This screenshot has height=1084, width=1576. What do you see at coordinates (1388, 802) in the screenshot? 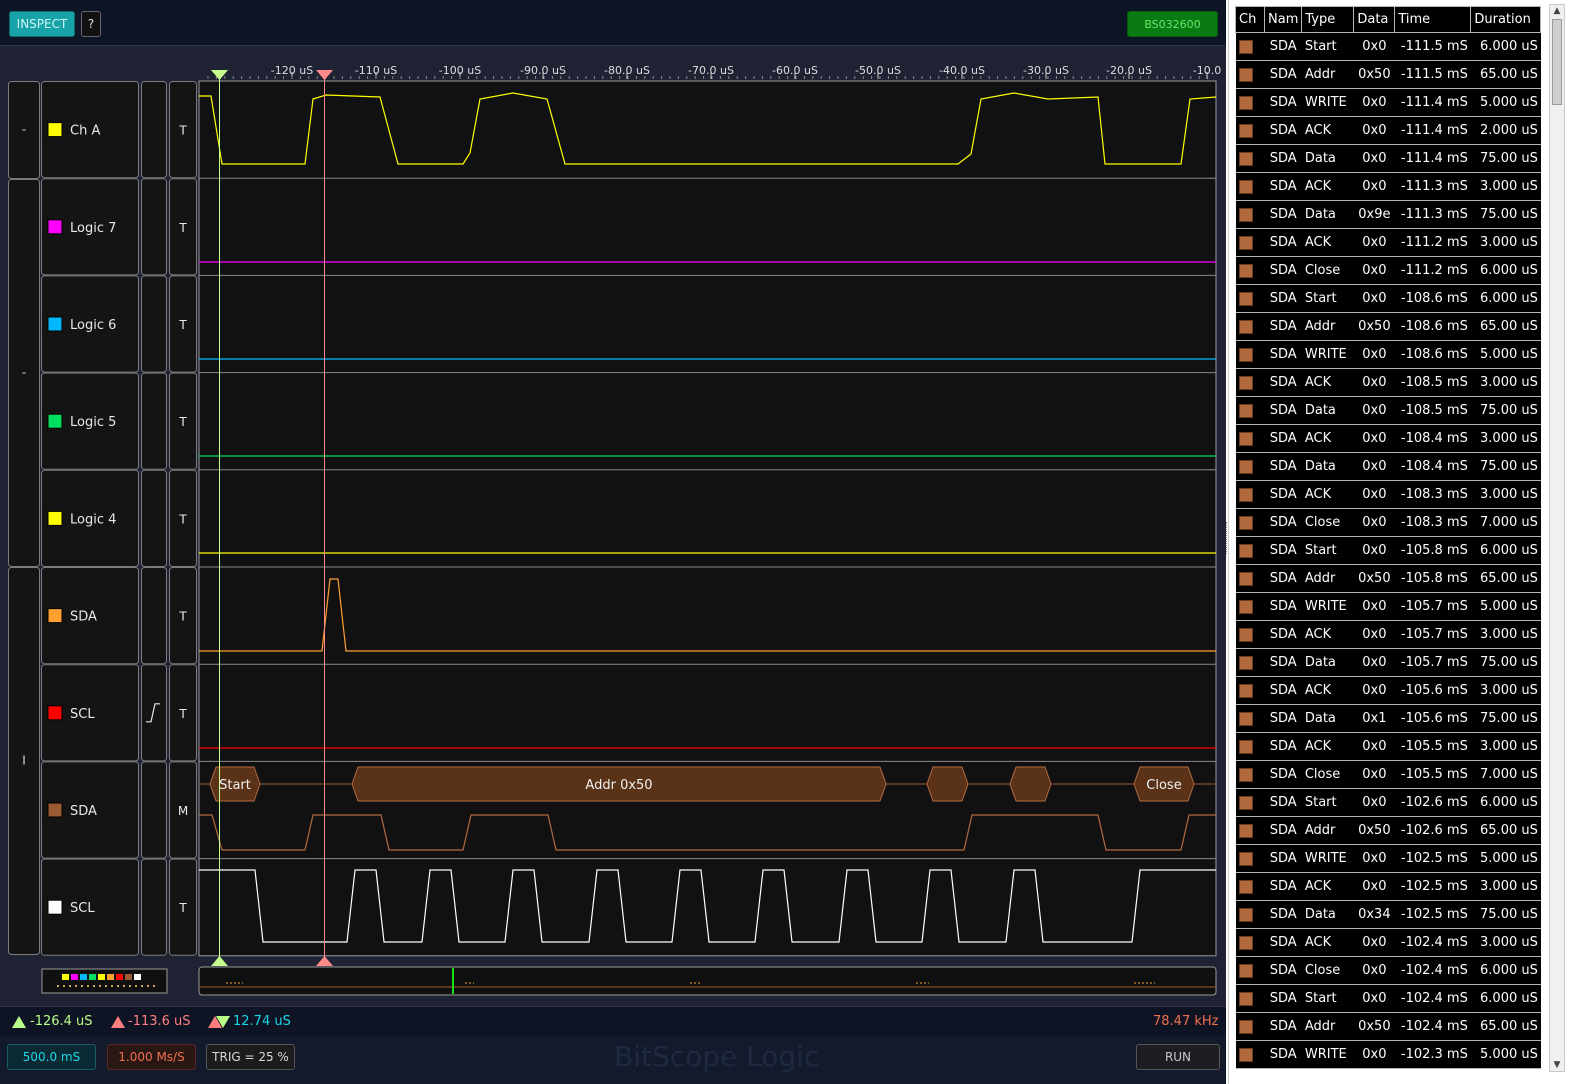
I see `table-row: SDA Start 0x0 -102.6 mS 6.000 uS` at bounding box center [1388, 802].